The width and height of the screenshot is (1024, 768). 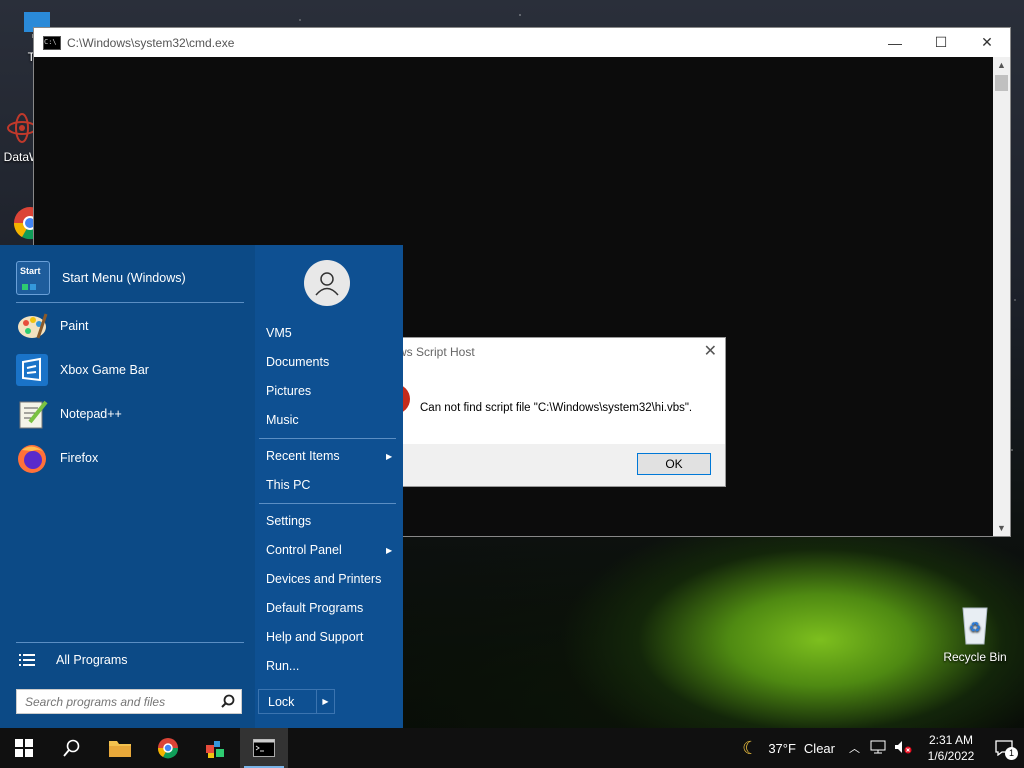 What do you see at coordinates (282, 420) in the screenshot?
I see `place-music: Music` at bounding box center [282, 420].